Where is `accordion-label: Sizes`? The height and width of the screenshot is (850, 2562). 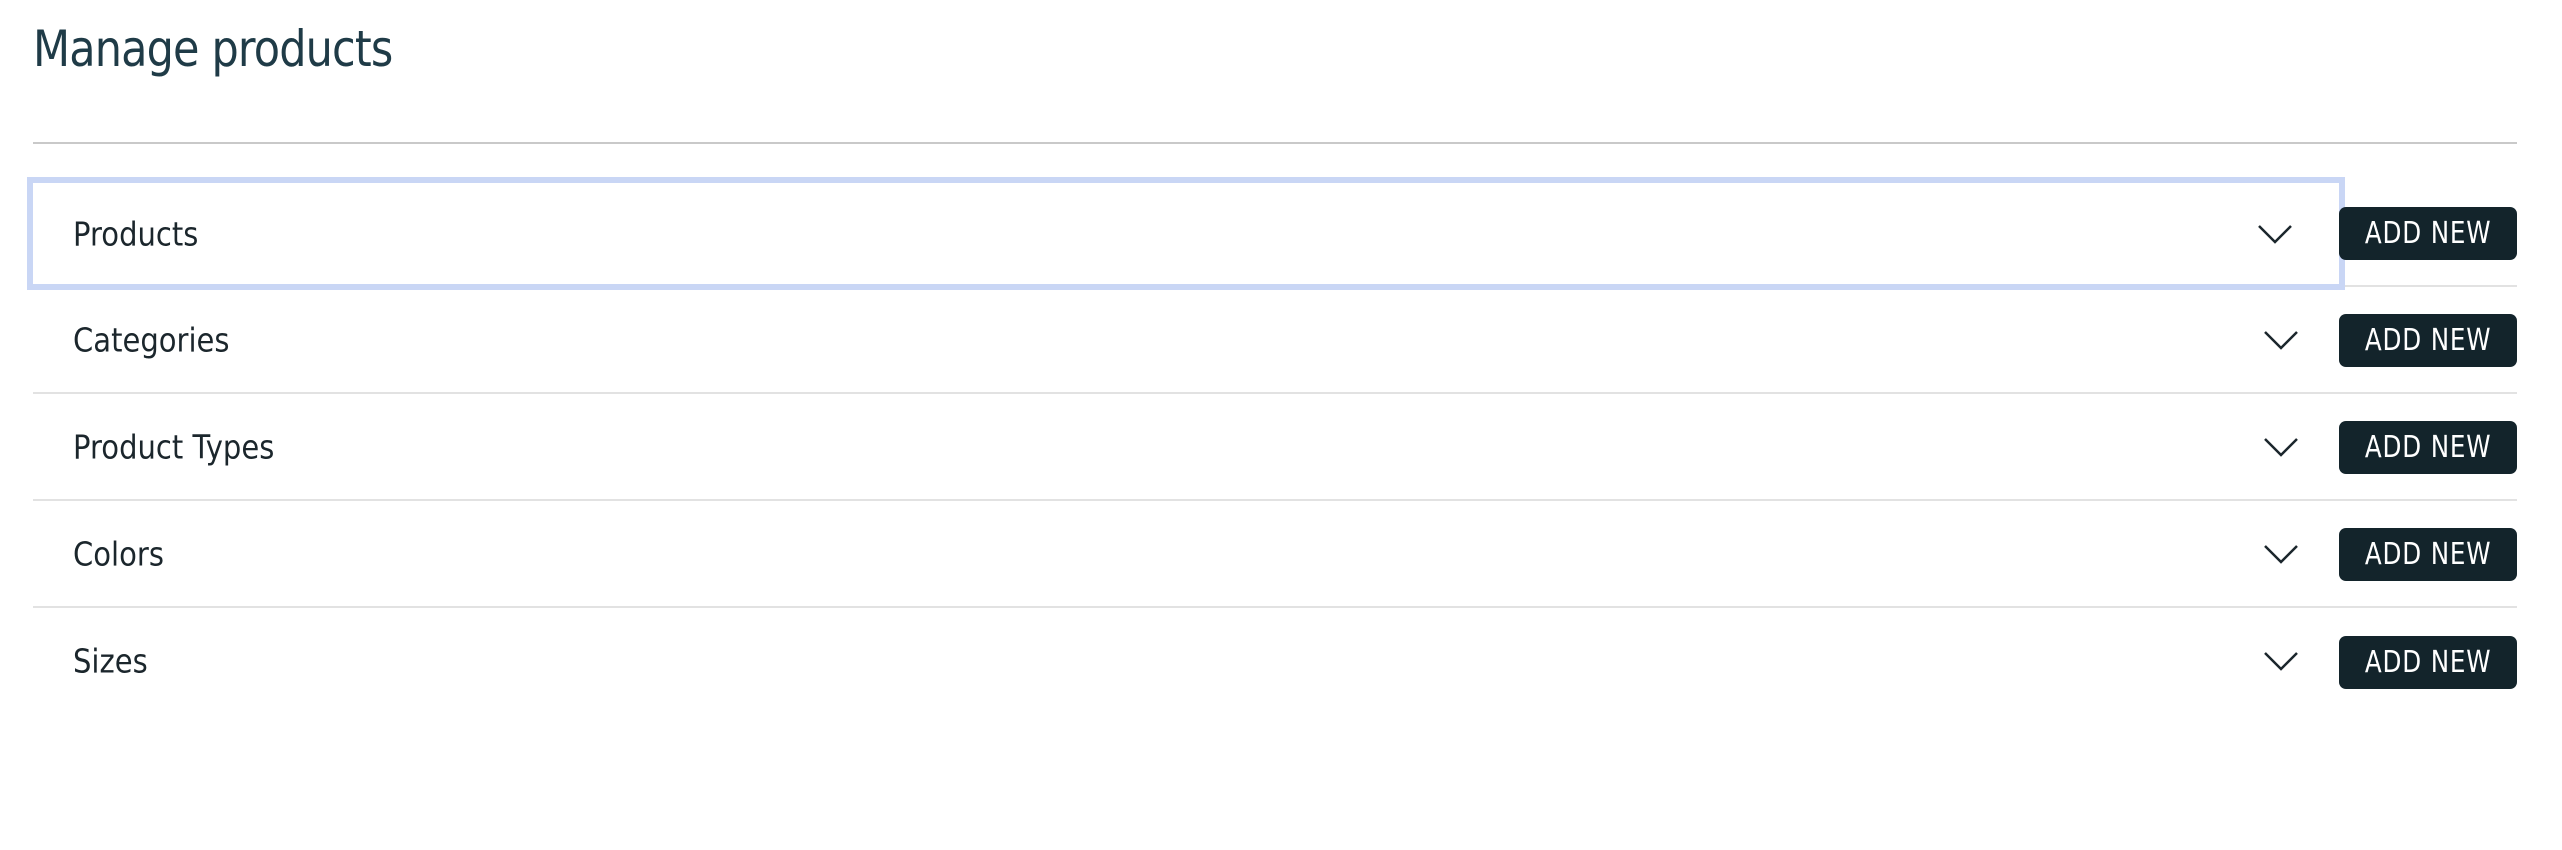
accordion-label: Sizes is located at coordinates (110, 660).